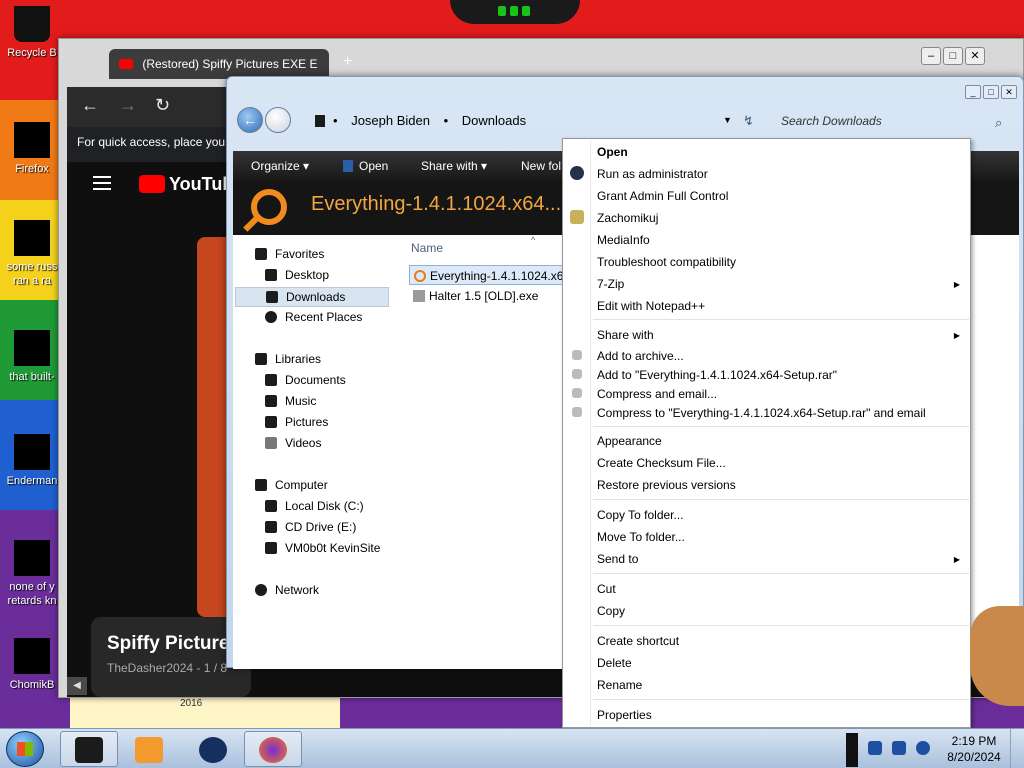  Describe the element at coordinates (614, 663) in the screenshot. I see `menu-item-delete: Delete` at that location.